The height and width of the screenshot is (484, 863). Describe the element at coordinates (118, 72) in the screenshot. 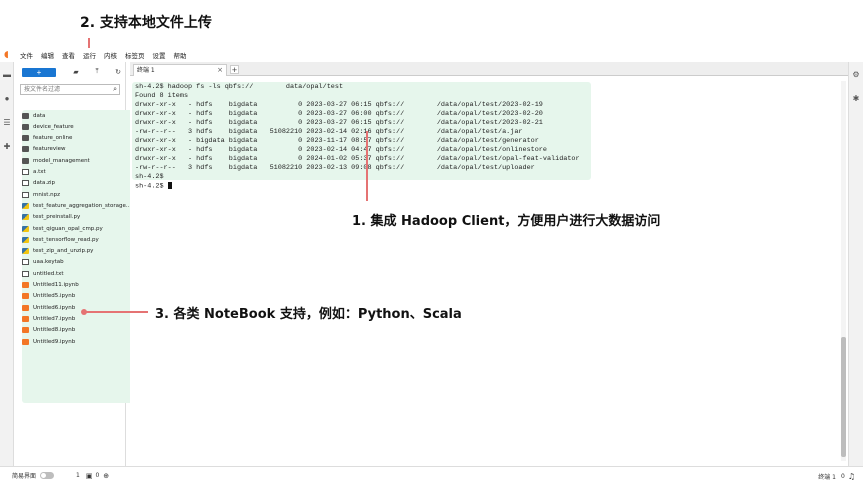

I see `refresh-icon: ↻` at that location.